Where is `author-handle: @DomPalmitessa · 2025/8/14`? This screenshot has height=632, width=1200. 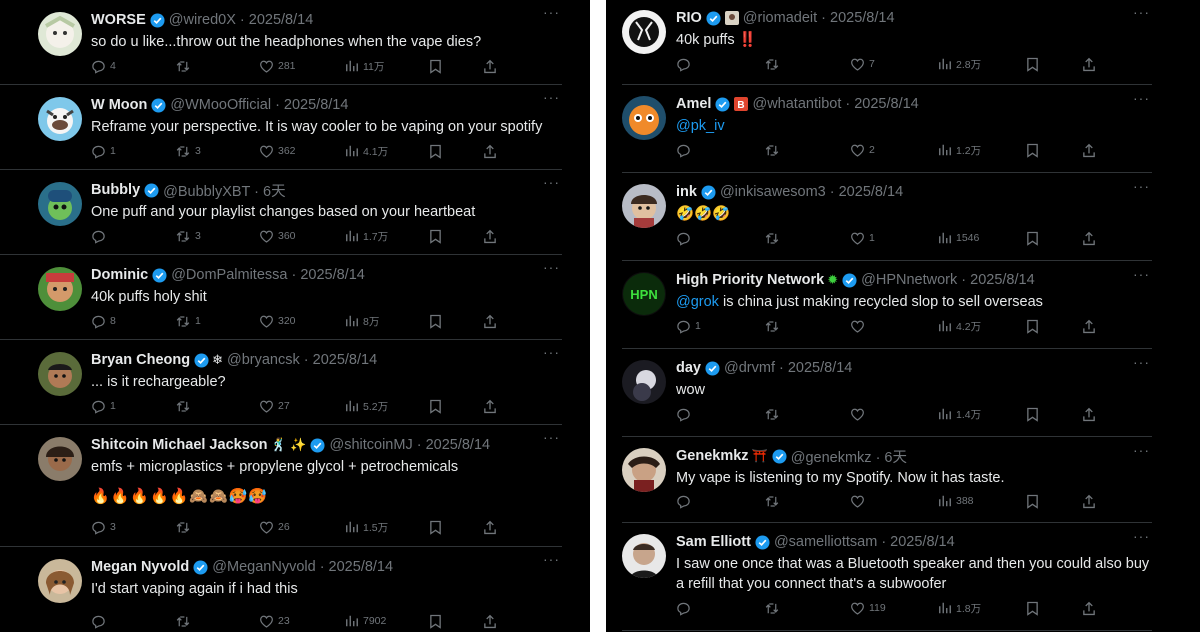
author-handle: @DomPalmitessa · 2025/8/14 is located at coordinates (268, 275).